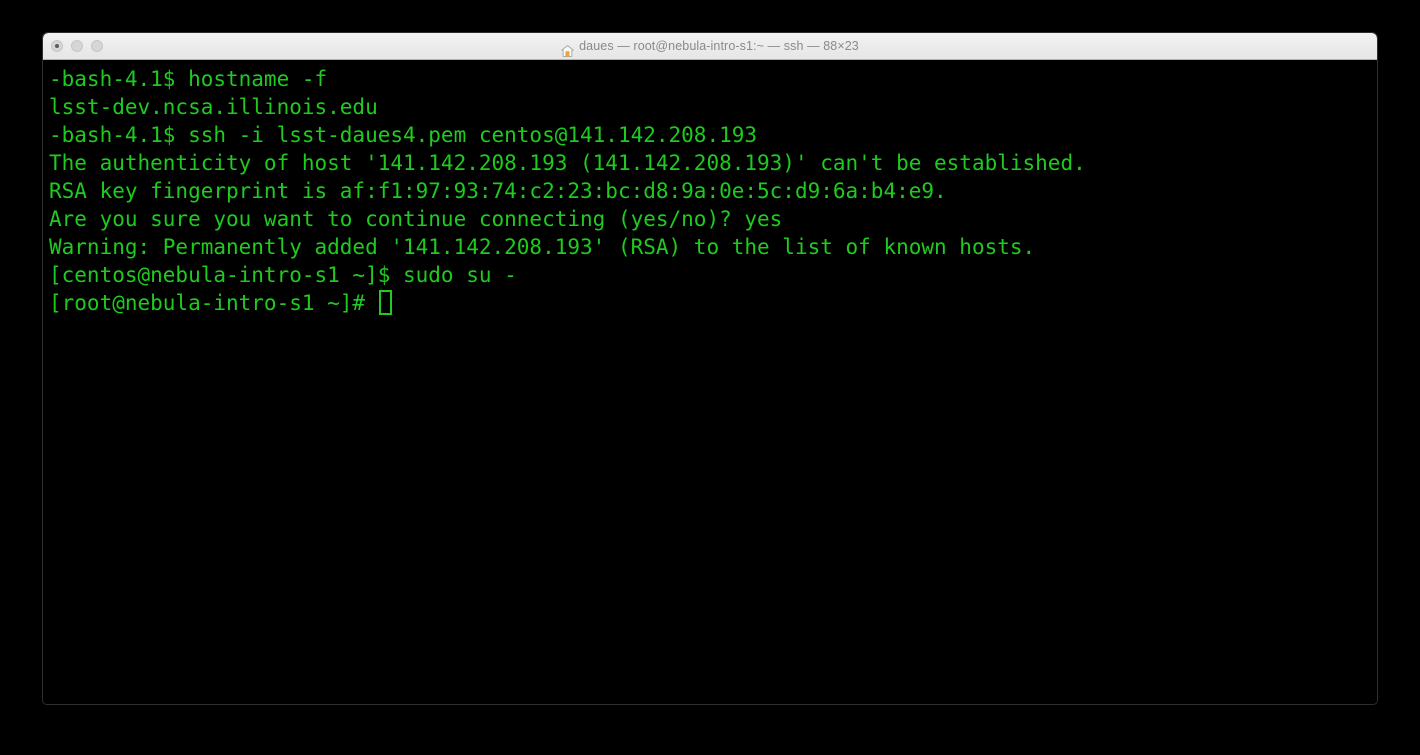 The height and width of the screenshot is (755, 1420). I want to click on terminal-line-text: -bash-4.1$ hostname -f, so click(188, 79).